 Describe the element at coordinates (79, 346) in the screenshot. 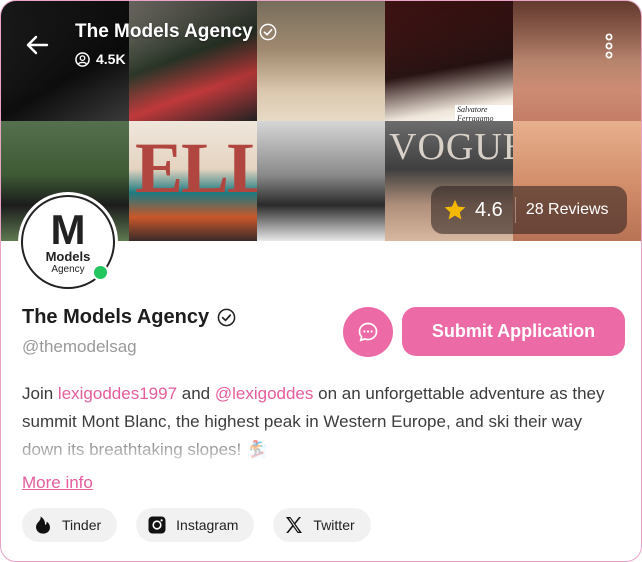

I see `agency-handle: @themodelsag` at that location.